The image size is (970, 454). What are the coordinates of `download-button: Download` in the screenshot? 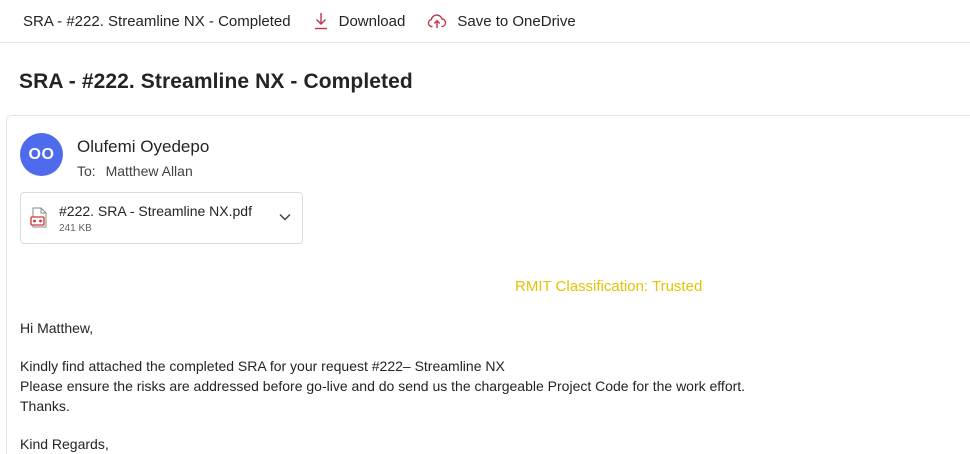 It's located at (359, 21).